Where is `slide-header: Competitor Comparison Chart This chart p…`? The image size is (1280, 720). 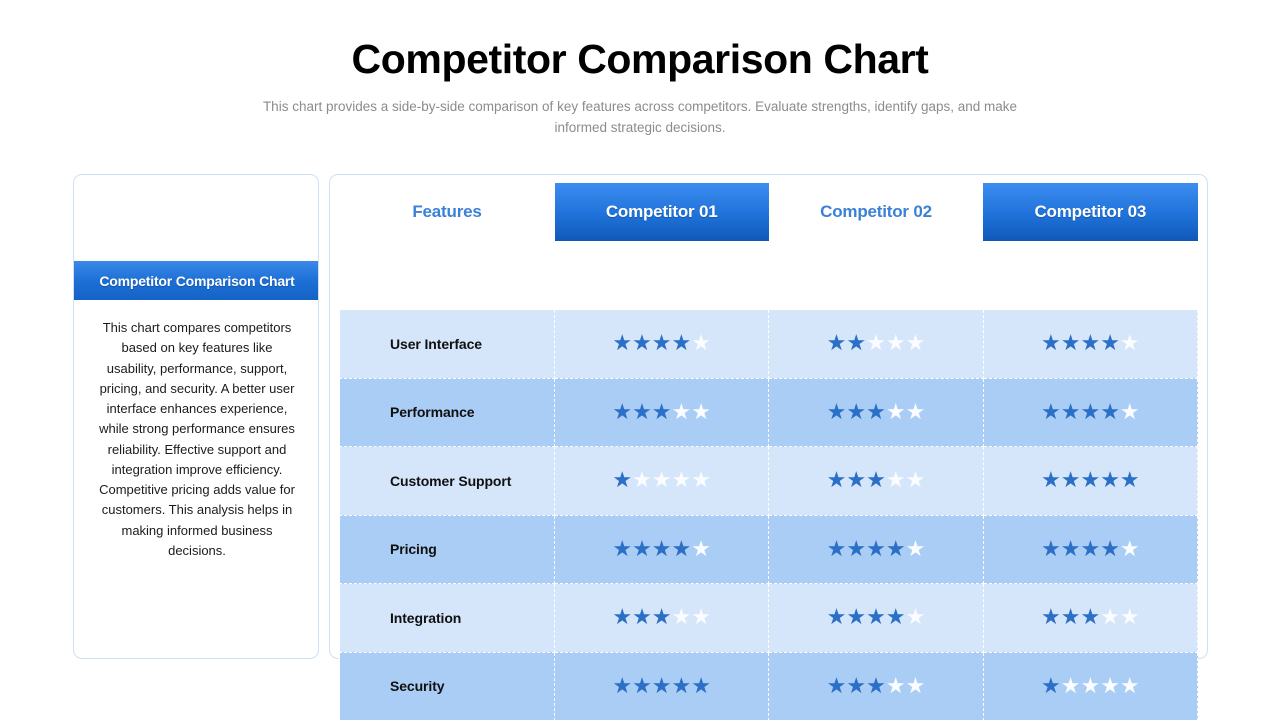
slide-header: Competitor Comparison Chart This chart p… is located at coordinates (640, 87).